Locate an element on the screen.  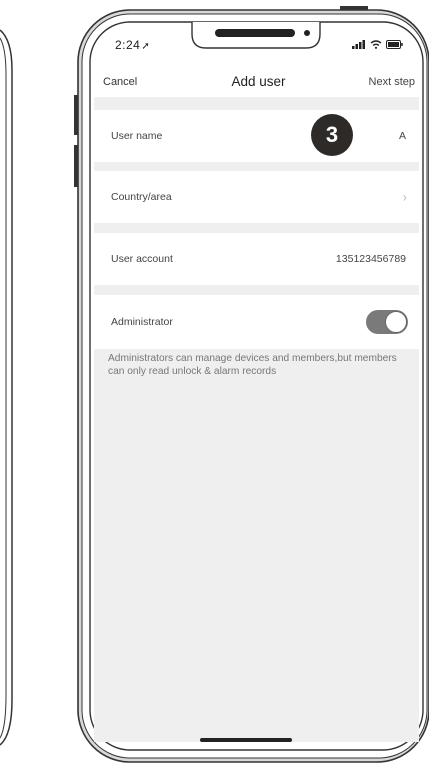
wifi-icon is located at coordinates (376, 44).